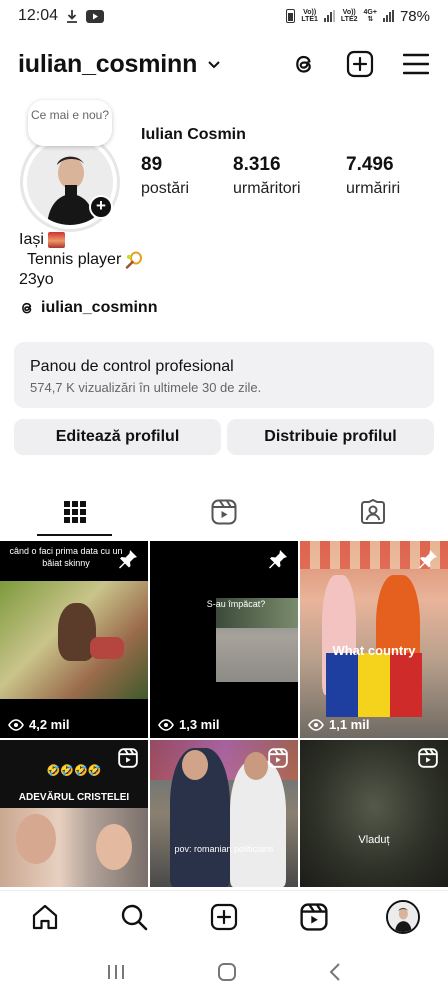  I want to click on edit-profile-button: Editează profilul, so click(117, 437).